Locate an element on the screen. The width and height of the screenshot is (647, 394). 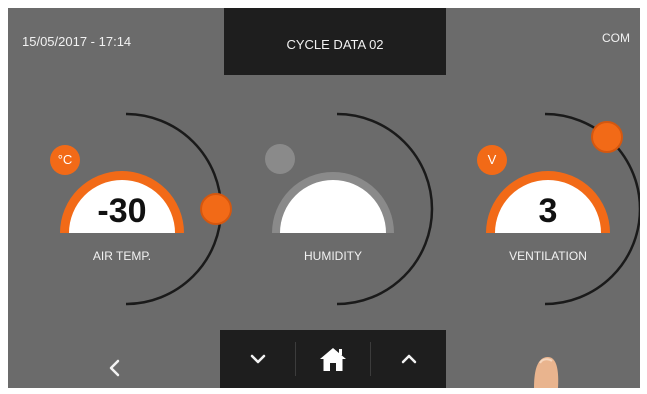
finger-touch-image is located at coordinates (546, 372).